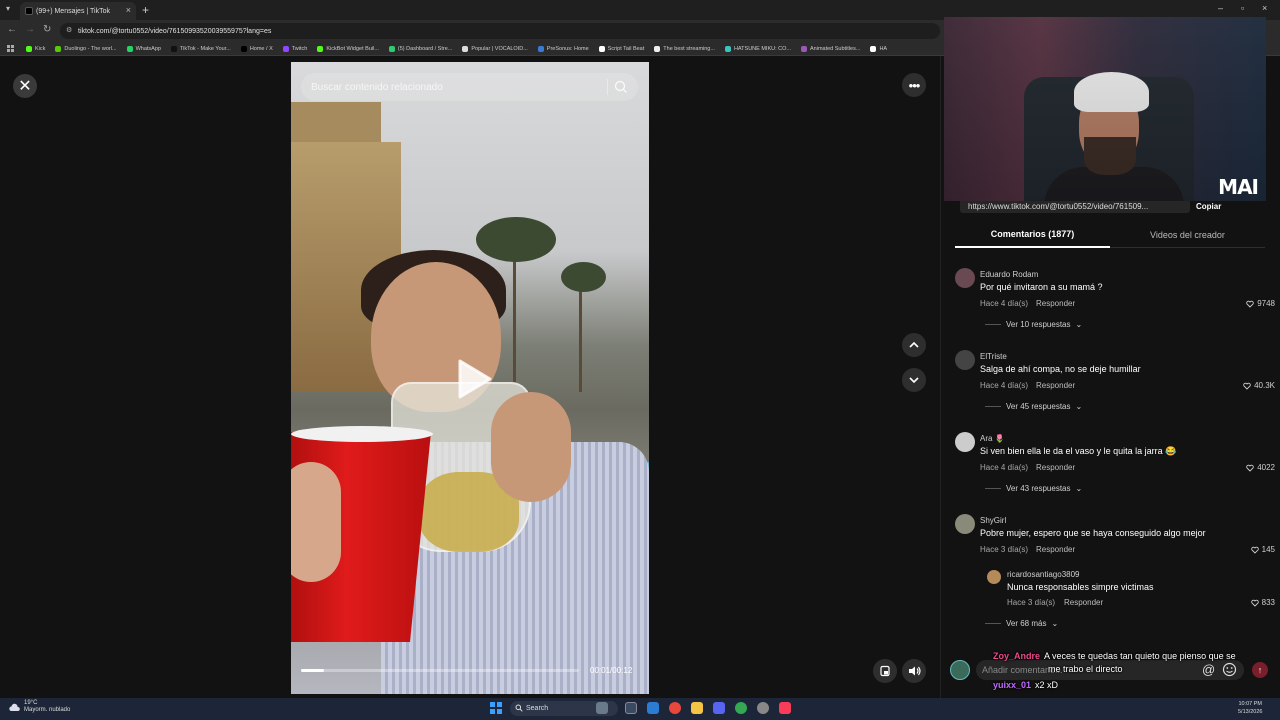  What do you see at coordinates (631, 708) in the screenshot?
I see `task-view-icon` at bounding box center [631, 708].